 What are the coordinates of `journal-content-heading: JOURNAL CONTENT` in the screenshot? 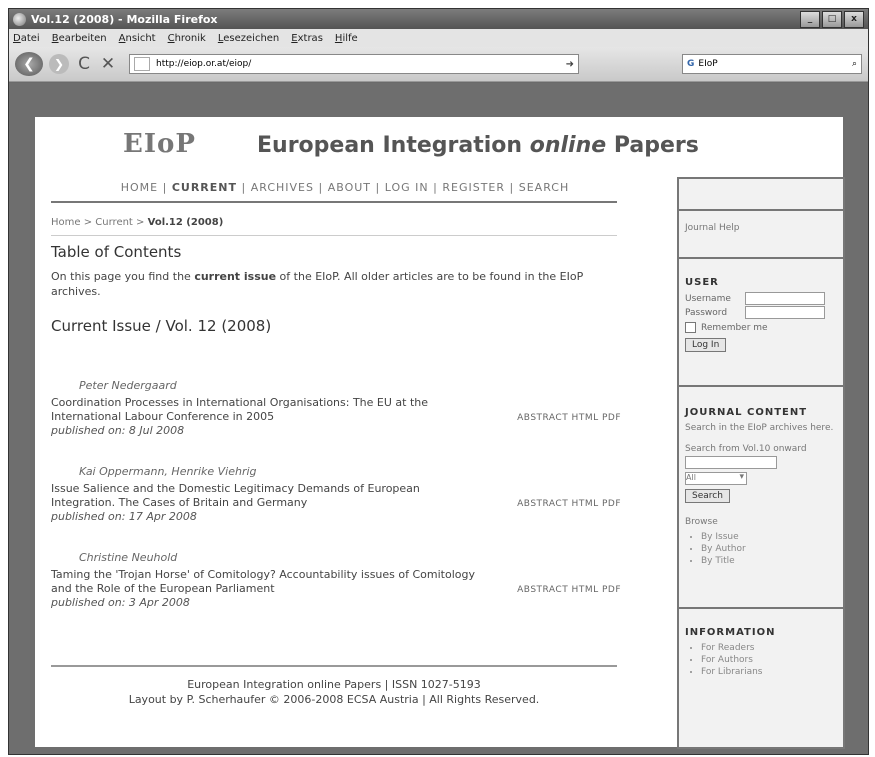 It's located at (746, 412).